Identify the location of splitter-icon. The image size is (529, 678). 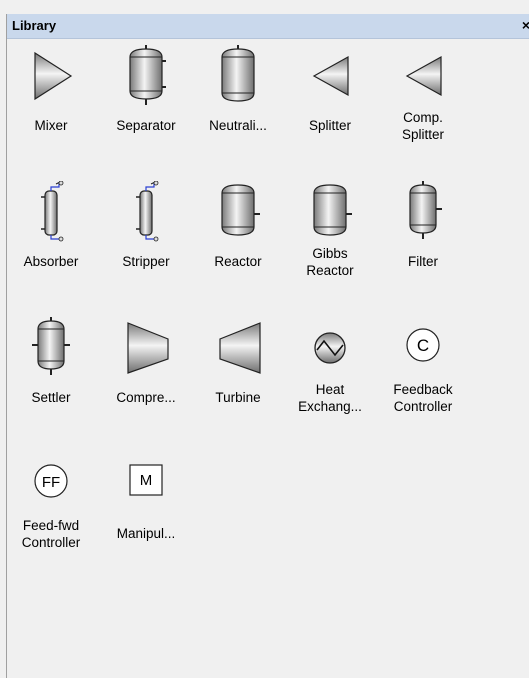
(330, 76).